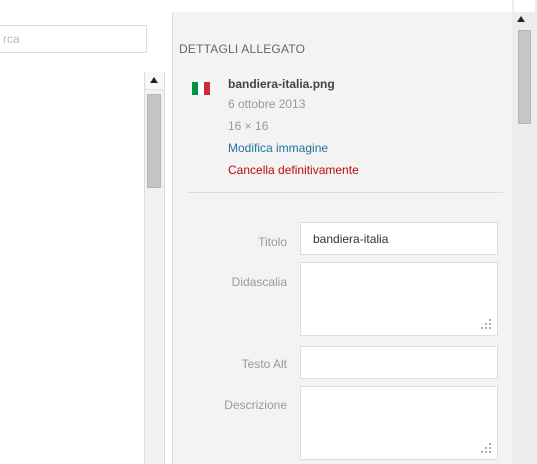  What do you see at coordinates (399, 299) in the screenshot?
I see `caption-field` at bounding box center [399, 299].